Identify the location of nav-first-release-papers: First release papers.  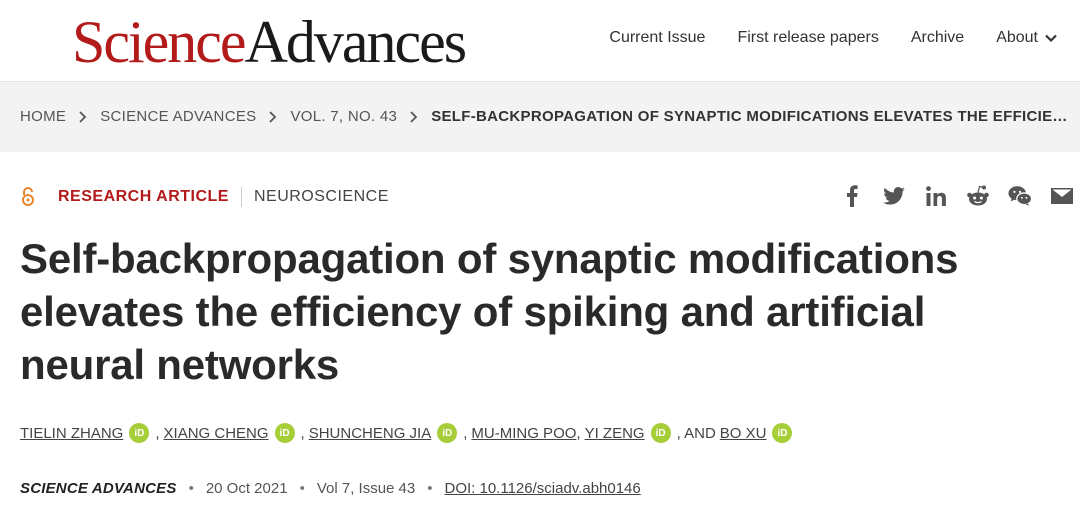
(807, 38).